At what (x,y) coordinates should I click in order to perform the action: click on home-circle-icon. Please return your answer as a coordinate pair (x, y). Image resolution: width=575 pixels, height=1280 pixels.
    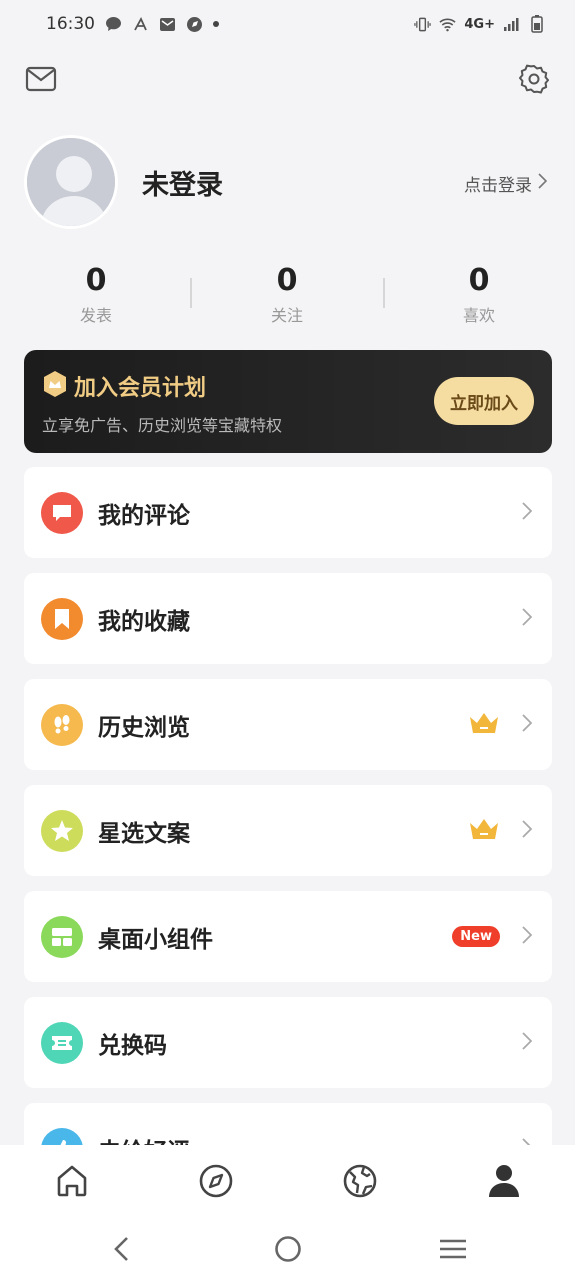
    Looking at the image, I should click on (288, 1251).